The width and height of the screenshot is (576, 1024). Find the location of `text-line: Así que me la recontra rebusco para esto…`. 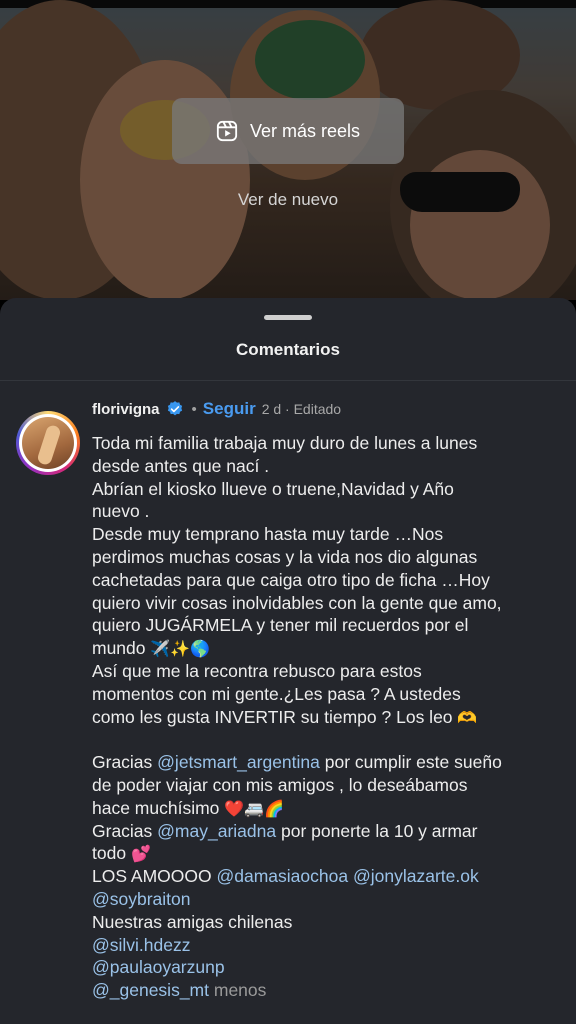

text-line: Así que me la recontra rebusco para esto… is located at coordinates (257, 670).